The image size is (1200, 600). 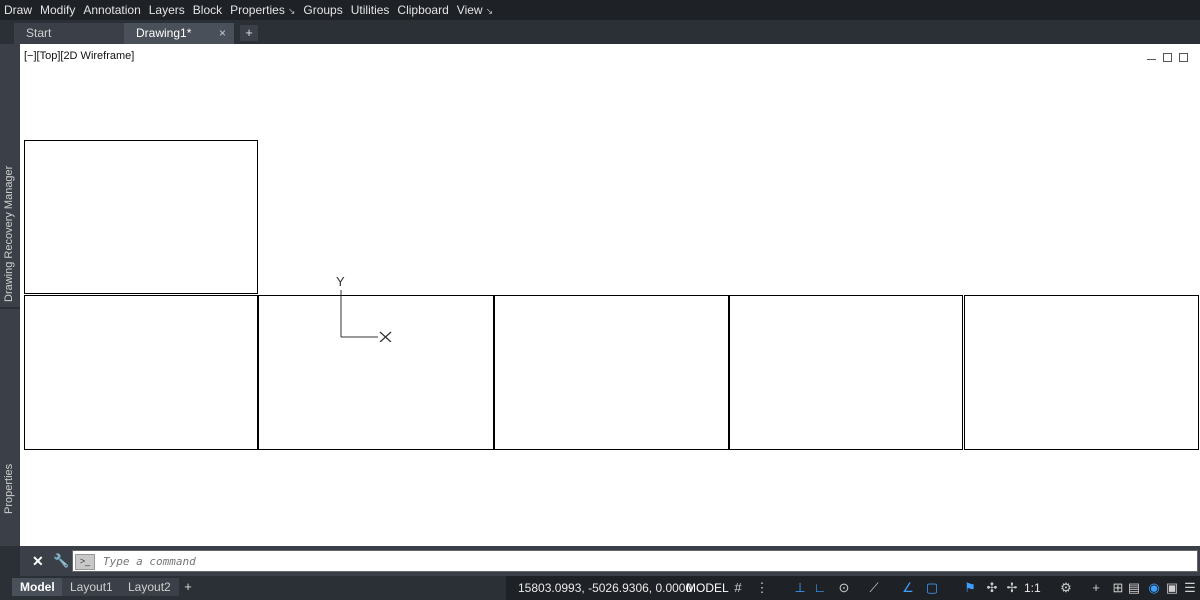 I want to click on menu-modify: Modify, so click(x=57, y=10).